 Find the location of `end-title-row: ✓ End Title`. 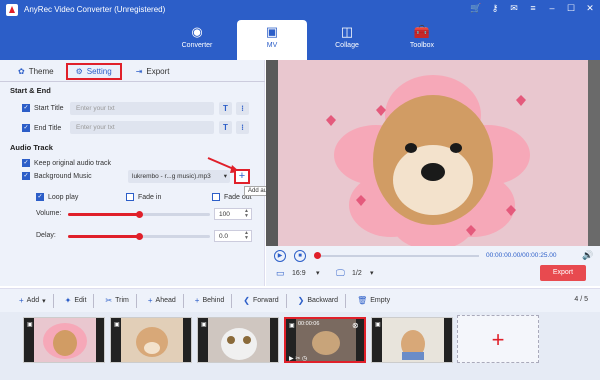

end-title-row: ✓ End Title is located at coordinates (42, 128).